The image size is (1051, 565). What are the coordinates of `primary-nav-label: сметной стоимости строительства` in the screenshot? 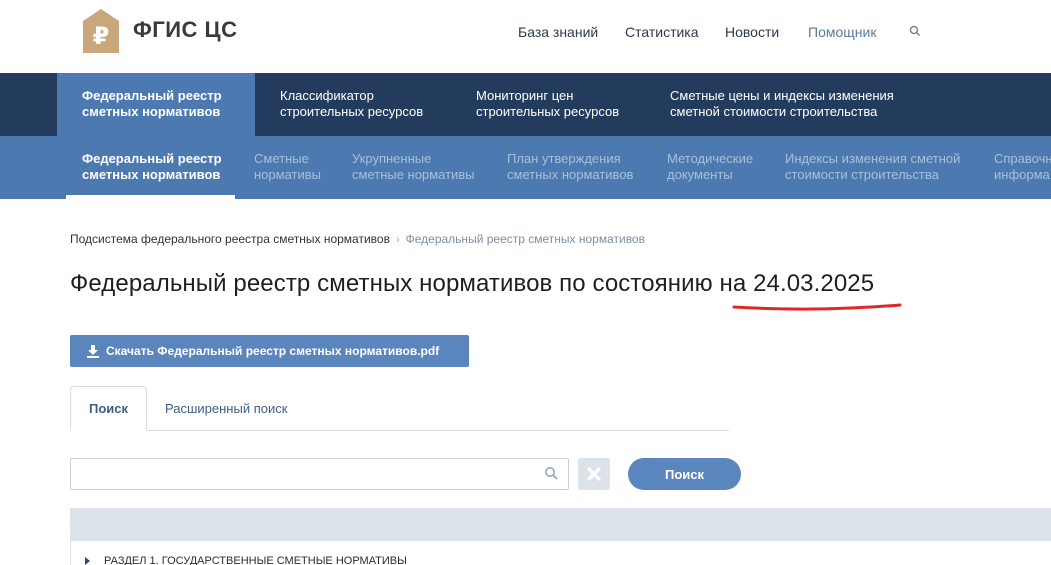 It's located at (774, 111).